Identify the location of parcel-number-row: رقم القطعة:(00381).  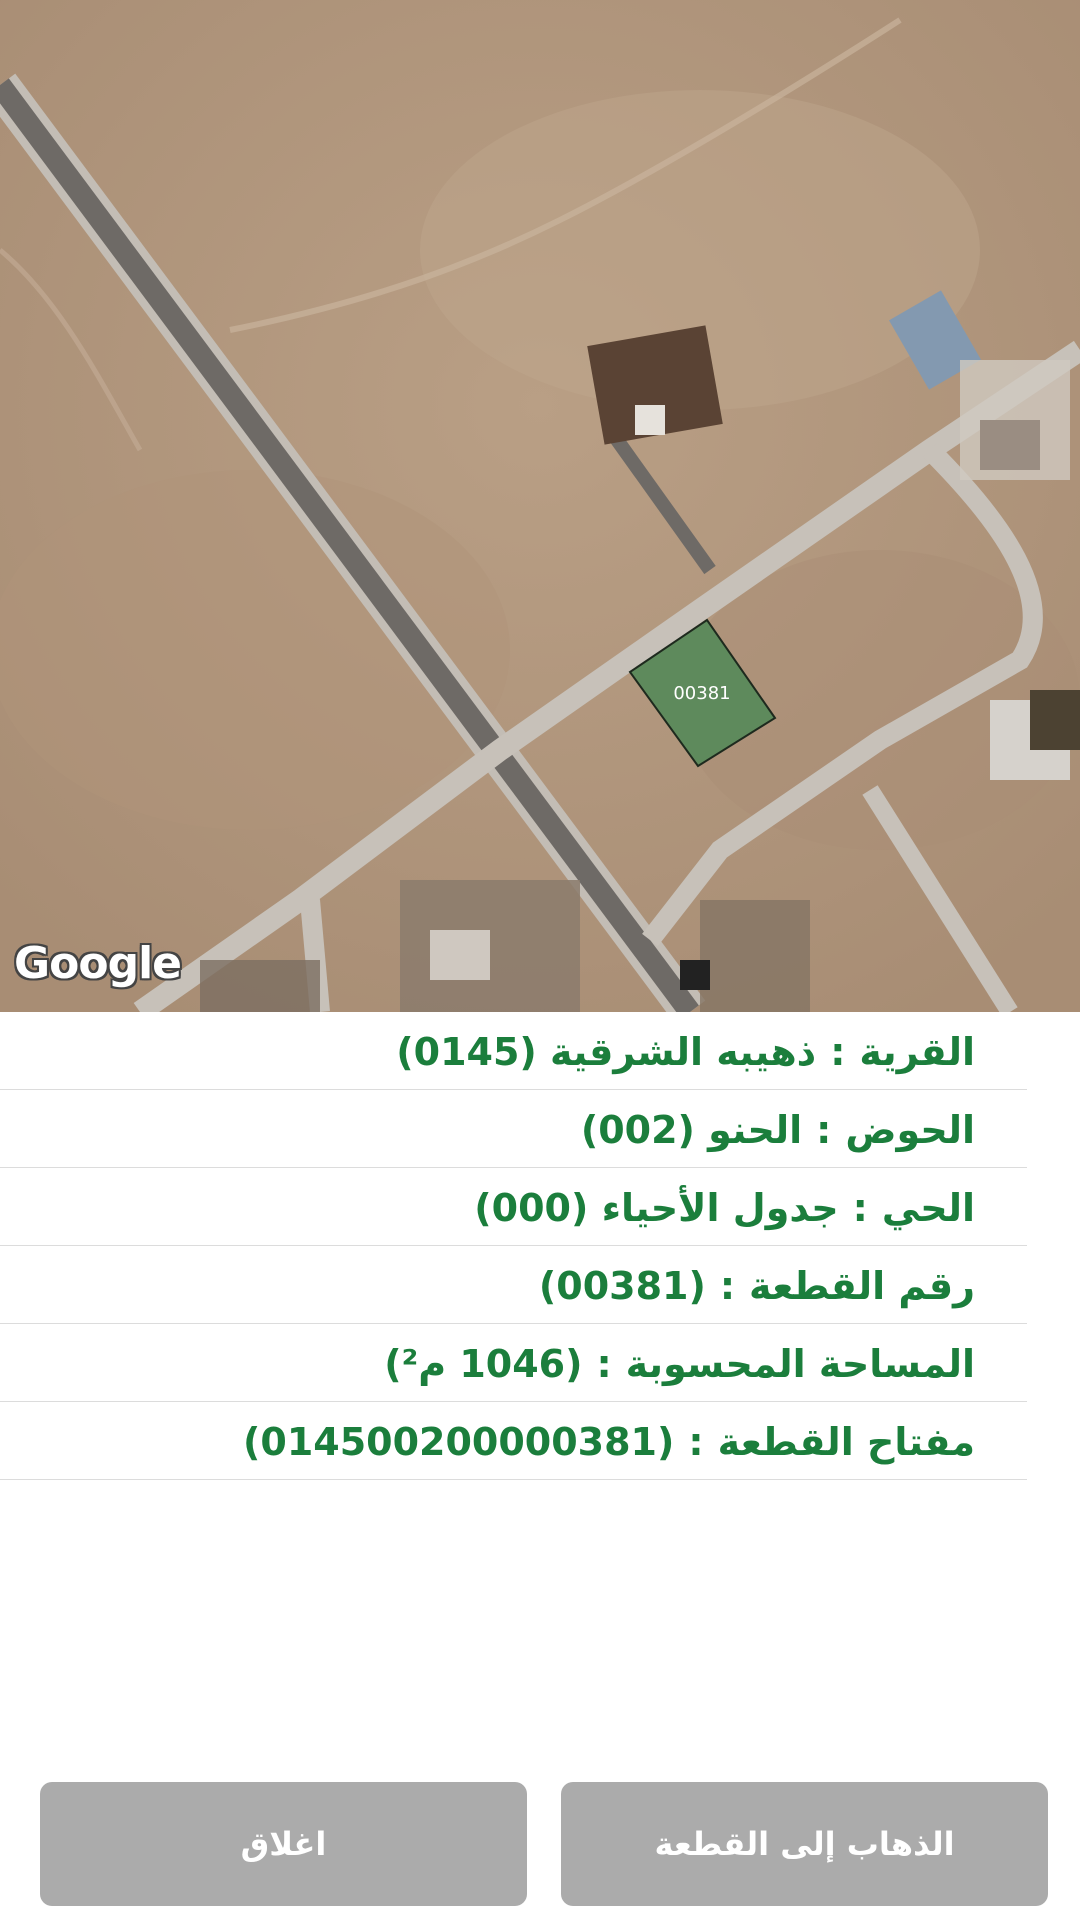
(513, 1285).